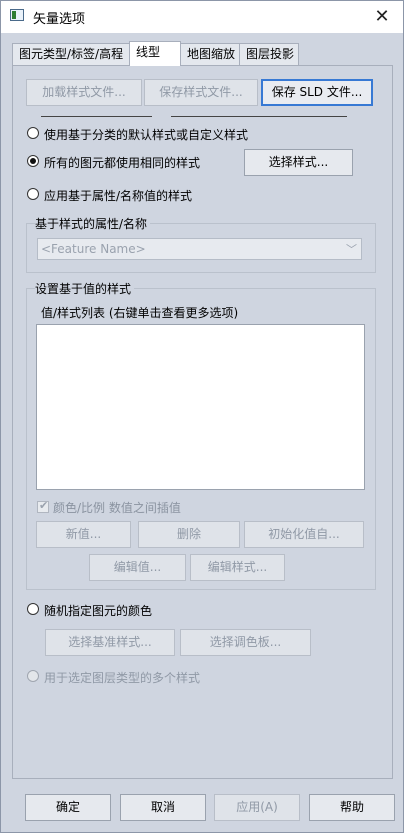 This screenshot has width=404, height=833. Describe the element at coordinates (202, 17) in the screenshot. I see `title-bar: 矢量选项 ✕` at that location.